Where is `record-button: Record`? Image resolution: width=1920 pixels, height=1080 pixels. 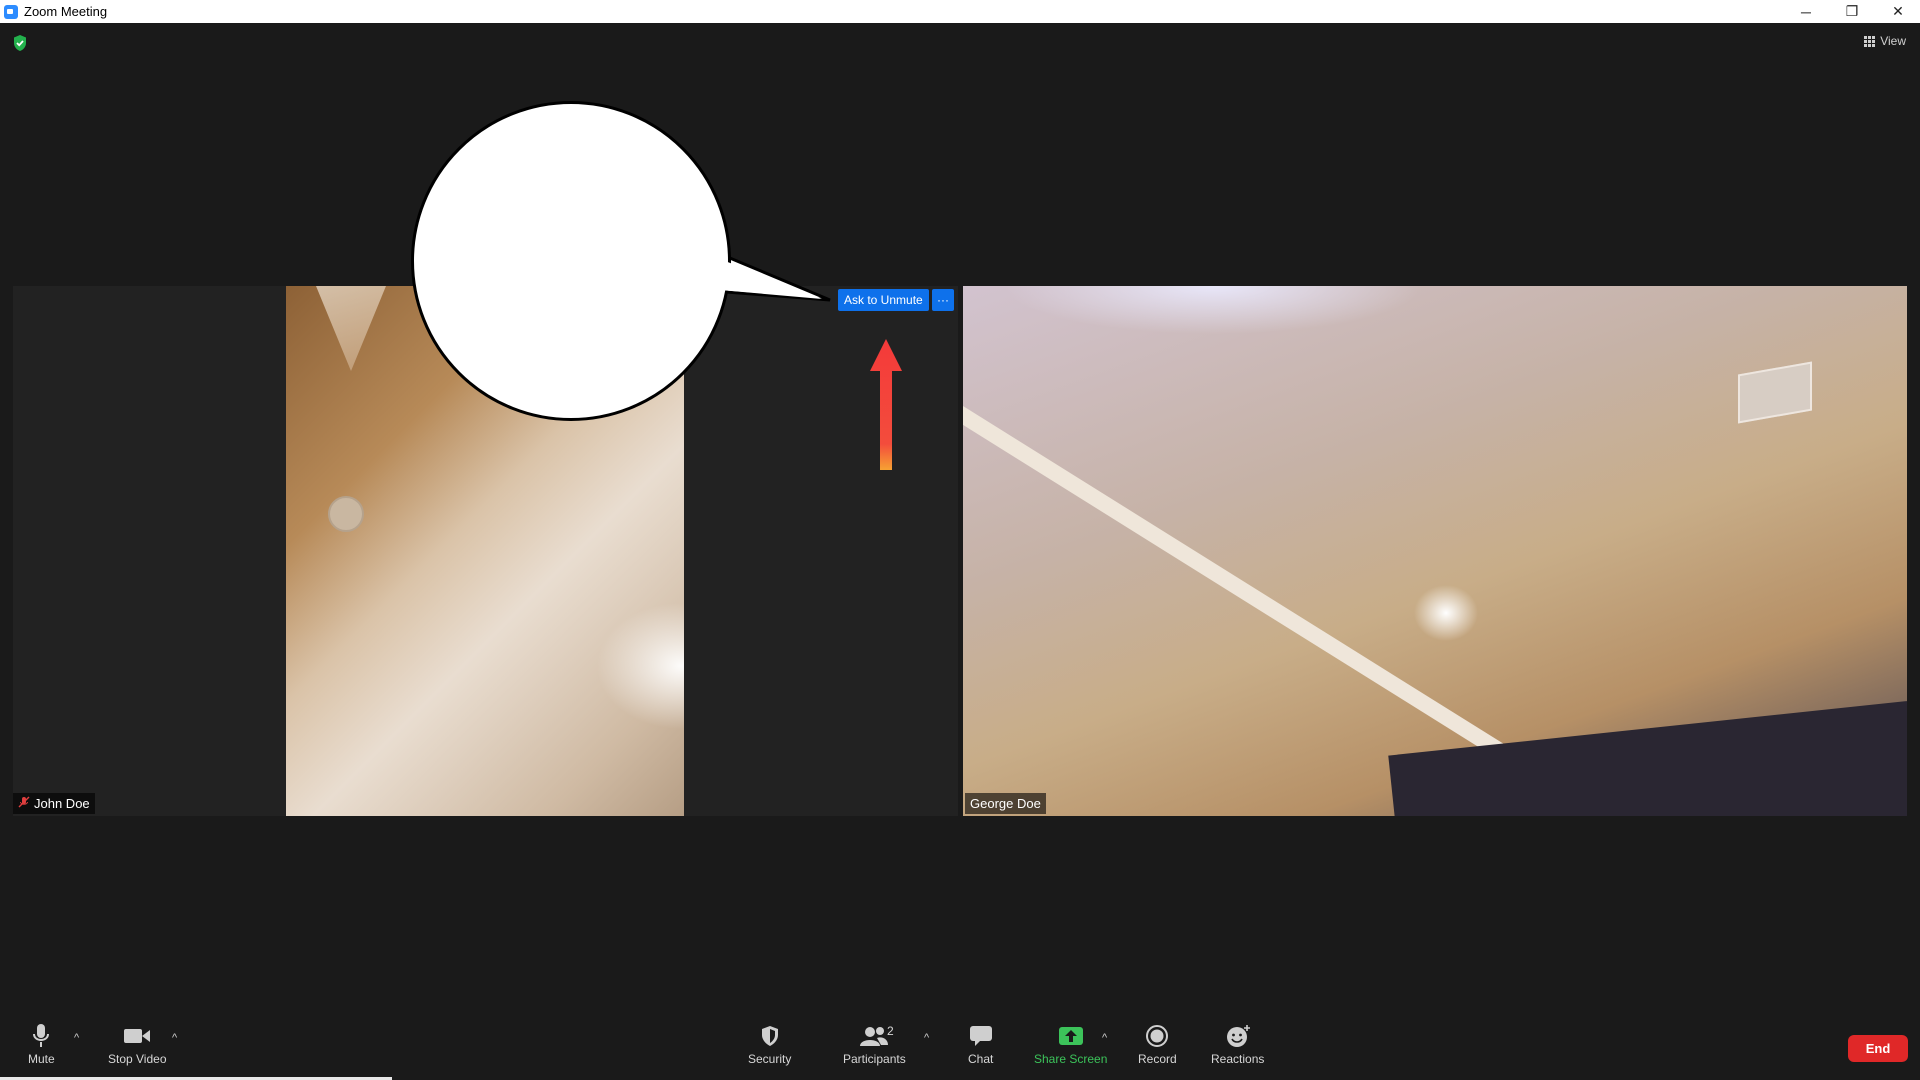
record-button: Record is located at coordinates (1157, 1044).